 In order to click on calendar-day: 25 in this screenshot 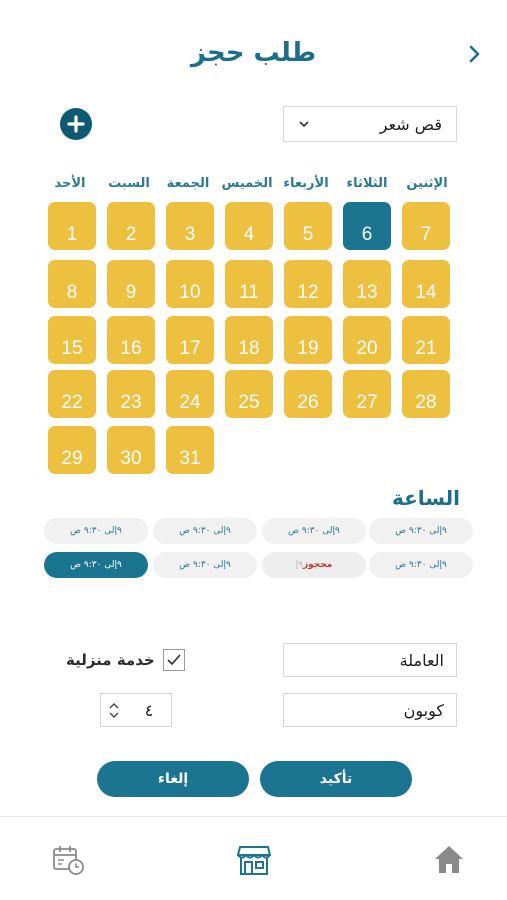, I will do `click(249, 394)`.